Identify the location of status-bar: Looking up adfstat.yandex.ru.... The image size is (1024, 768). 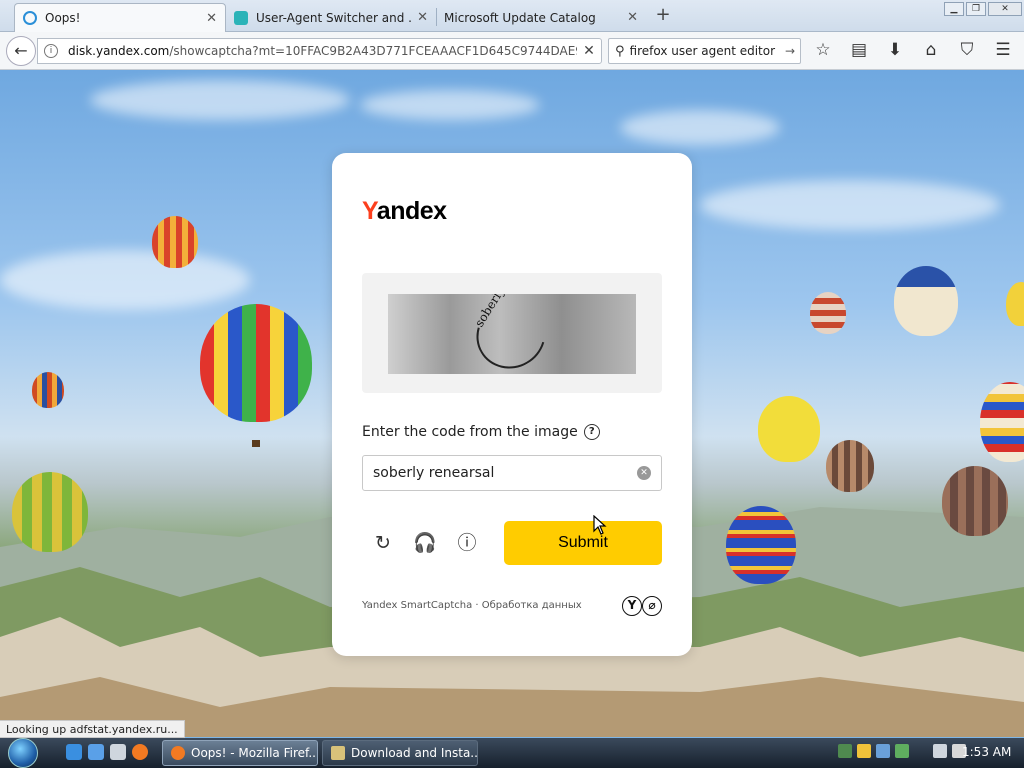
(92, 729).